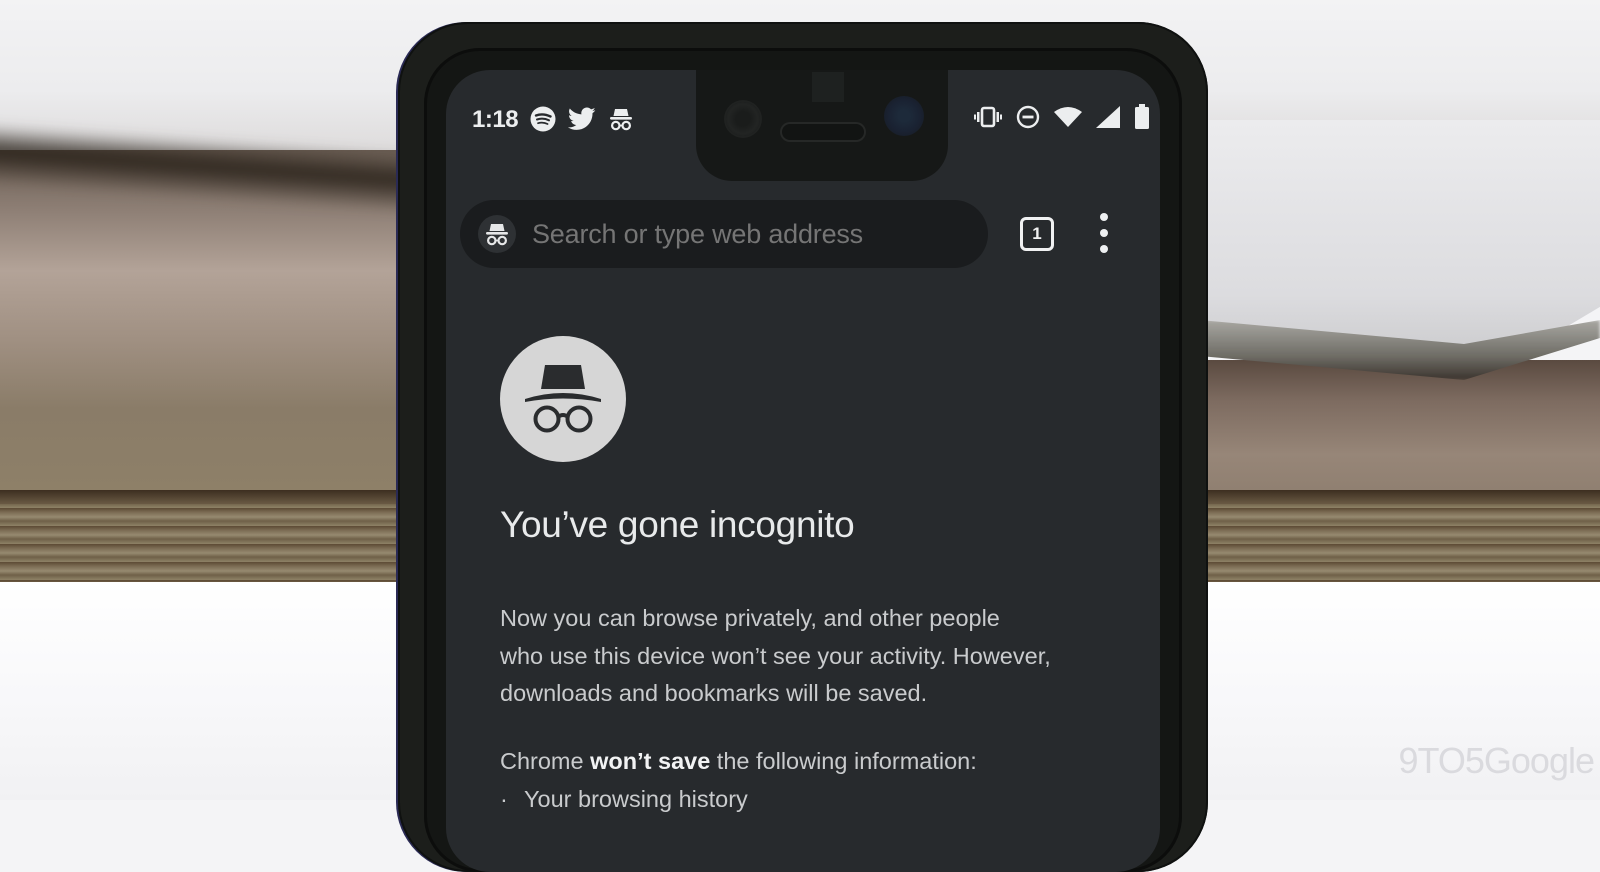  Describe the element at coordinates (1108, 119) in the screenshot. I see `cell-signal-icon` at that location.